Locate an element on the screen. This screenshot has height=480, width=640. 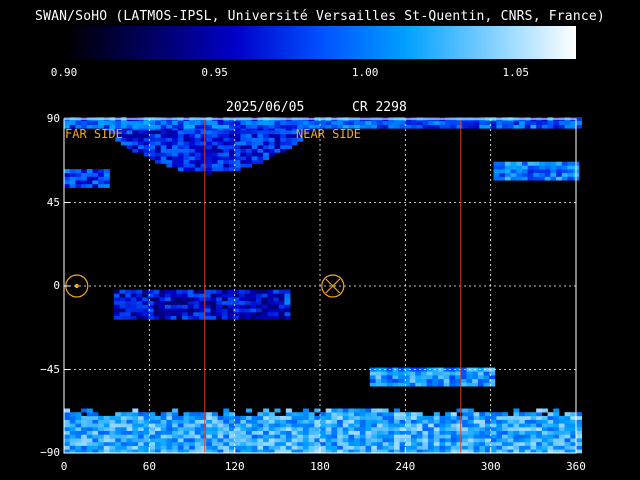
y-tick-label: 90 is located at coordinates (53, 118).